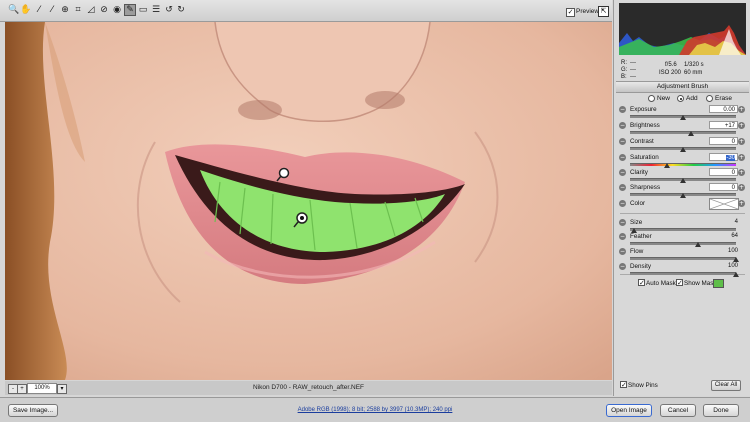 This screenshot has height=422, width=750. Describe the element at coordinates (622, 172) in the screenshot. I see `clarity-minus-icon: −` at that location.